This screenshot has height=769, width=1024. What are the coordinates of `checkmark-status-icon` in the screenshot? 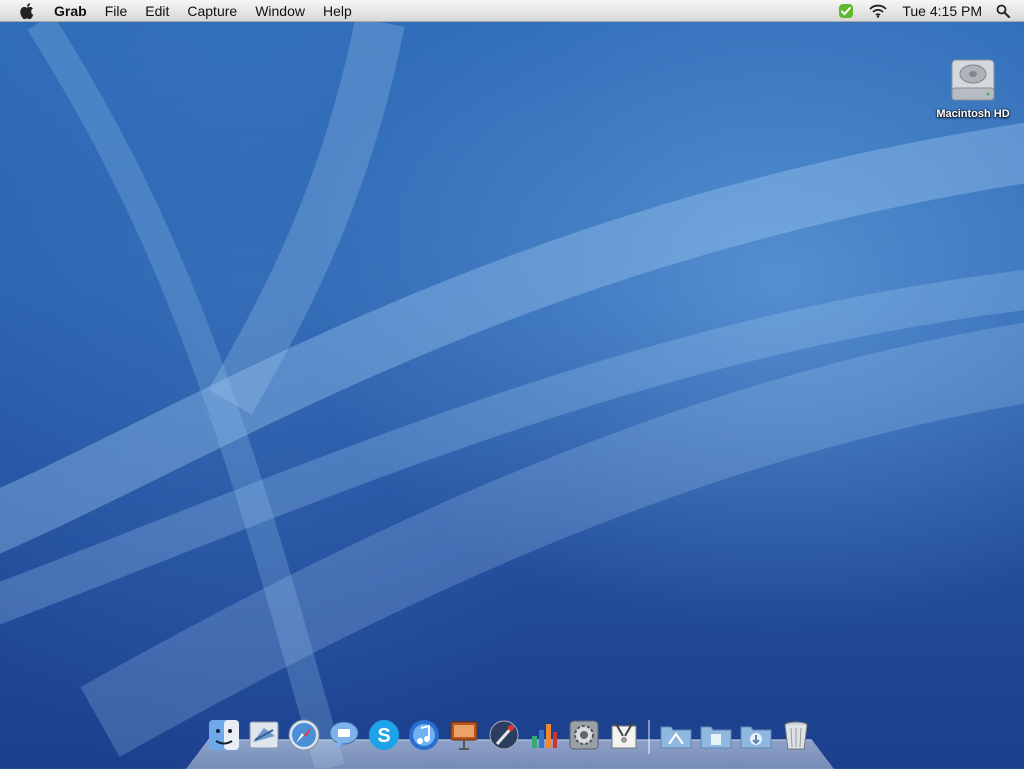 It's located at (846, 11).